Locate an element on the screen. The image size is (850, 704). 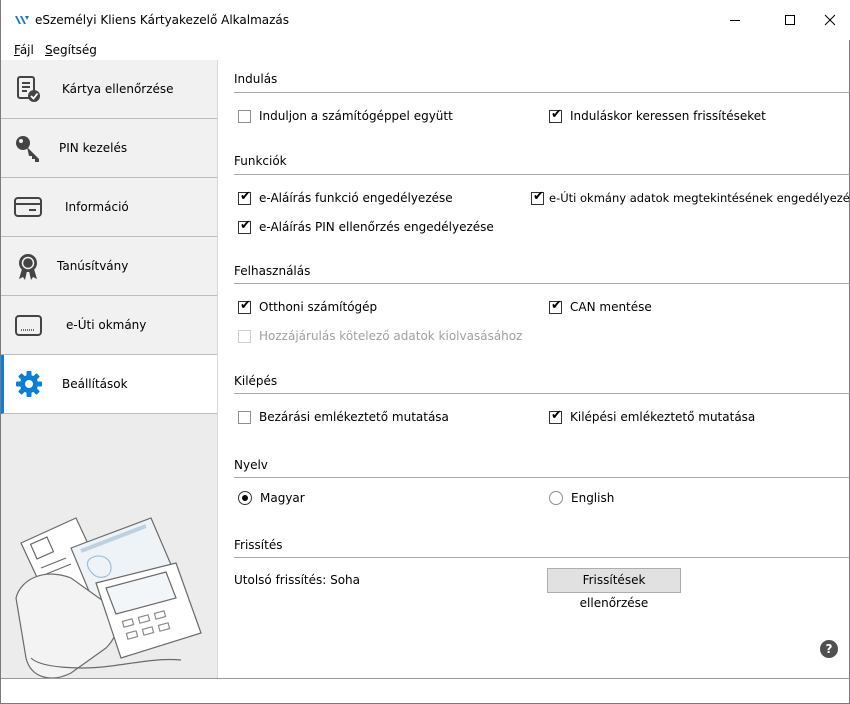
minimize-button is located at coordinates (735, 20).